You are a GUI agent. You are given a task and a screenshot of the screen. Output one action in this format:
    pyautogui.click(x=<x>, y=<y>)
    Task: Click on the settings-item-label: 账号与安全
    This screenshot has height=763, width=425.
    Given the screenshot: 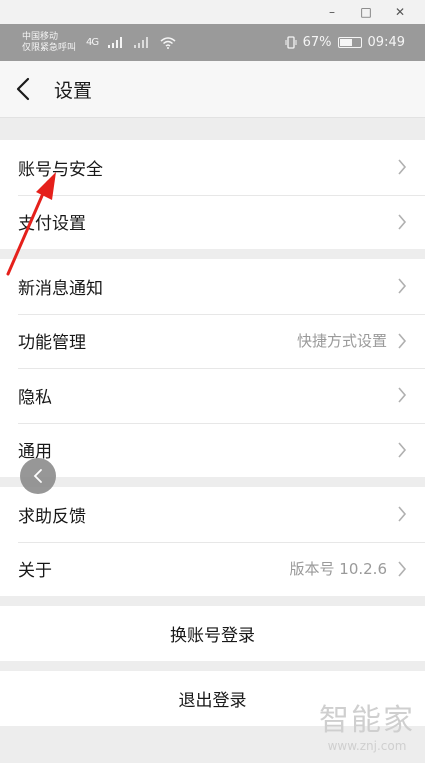 What is the action you would take?
    pyautogui.click(x=60, y=169)
    